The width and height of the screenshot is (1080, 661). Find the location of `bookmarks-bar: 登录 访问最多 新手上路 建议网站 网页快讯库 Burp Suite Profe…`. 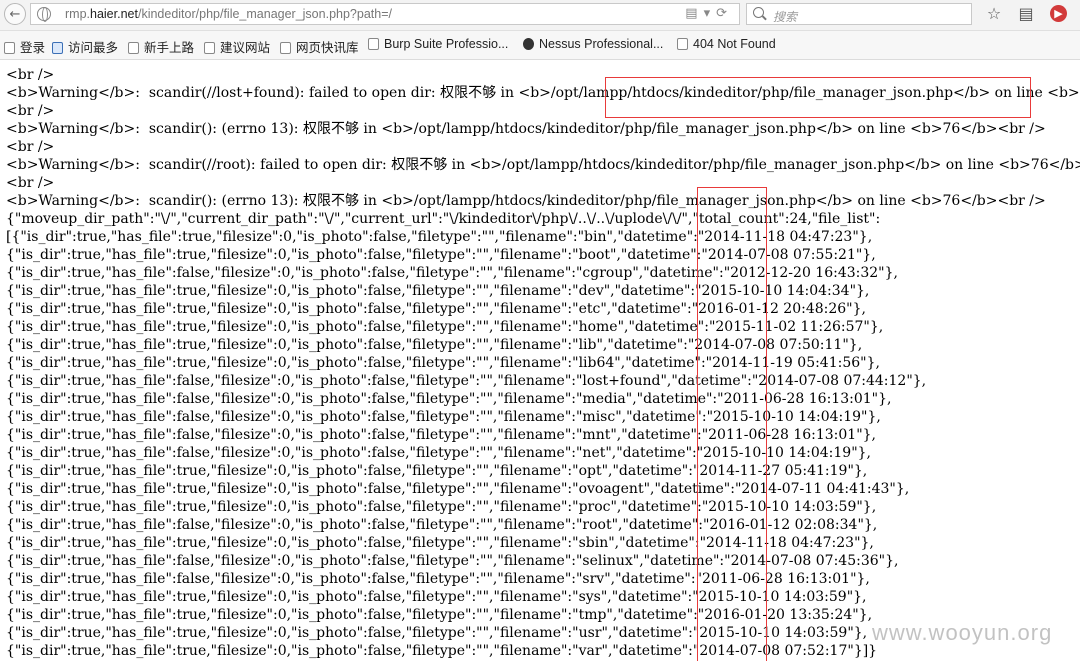

bookmarks-bar: 登录 访问最多 新手上路 建议网站 网页快讯库 Burp Suite Profe… is located at coordinates (540, 45).